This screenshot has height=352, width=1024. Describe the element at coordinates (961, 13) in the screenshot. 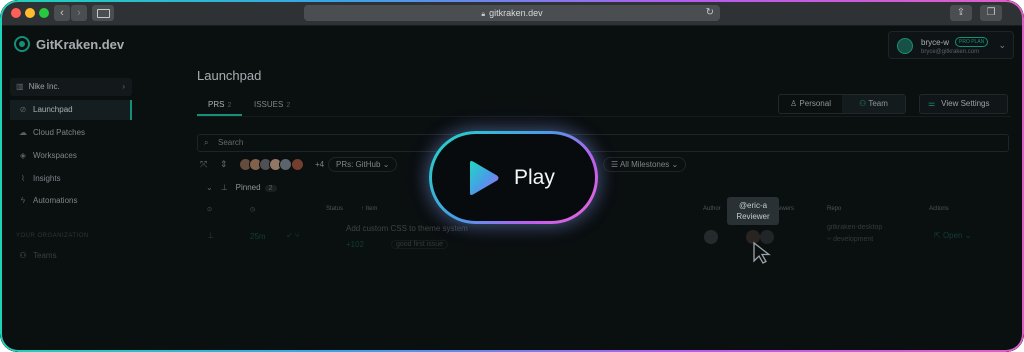

I see `share-icon: ⇪` at that location.